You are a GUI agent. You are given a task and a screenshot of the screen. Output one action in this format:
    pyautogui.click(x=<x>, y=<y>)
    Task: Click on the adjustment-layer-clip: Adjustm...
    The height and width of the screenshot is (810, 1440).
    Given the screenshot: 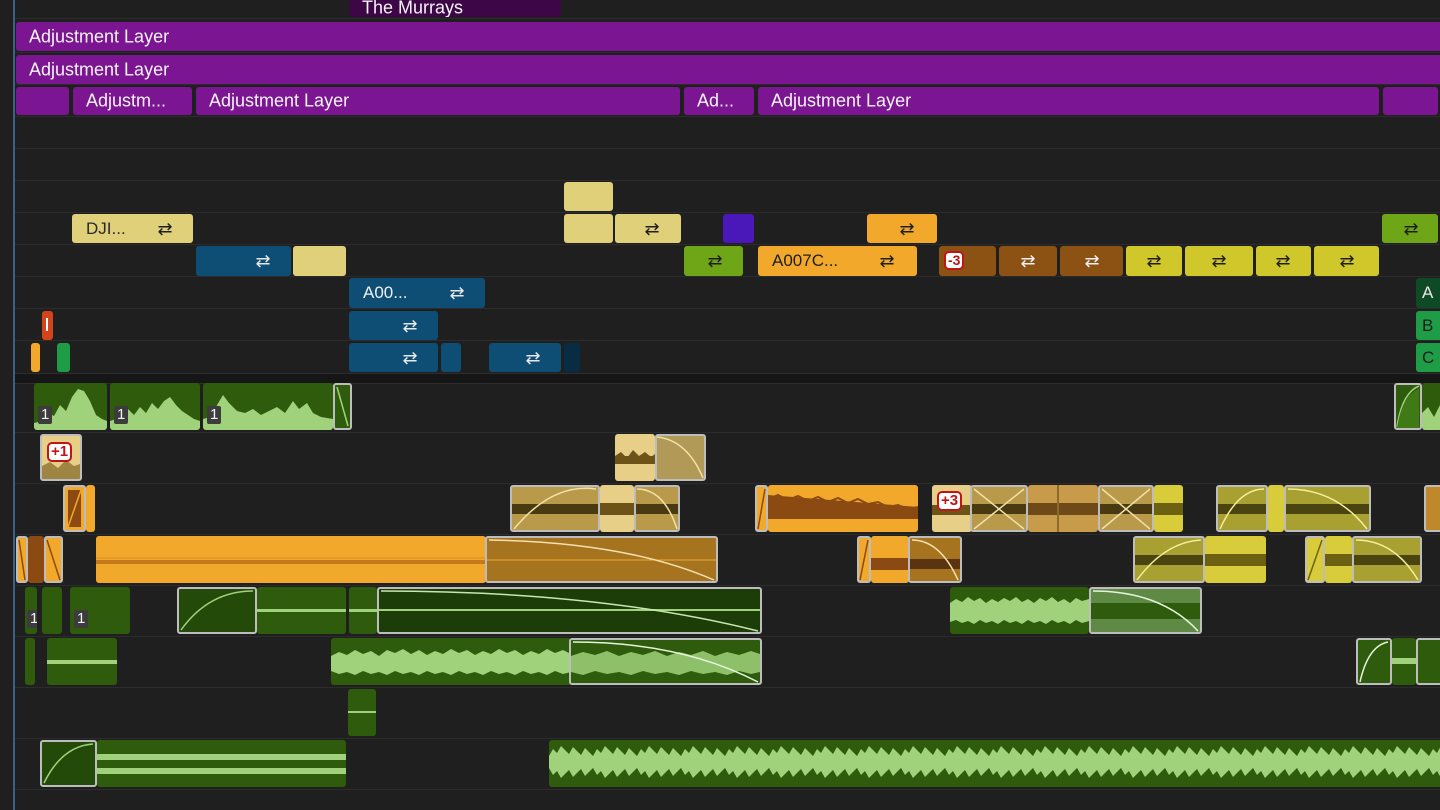 What is the action you would take?
    pyautogui.click(x=132, y=101)
    